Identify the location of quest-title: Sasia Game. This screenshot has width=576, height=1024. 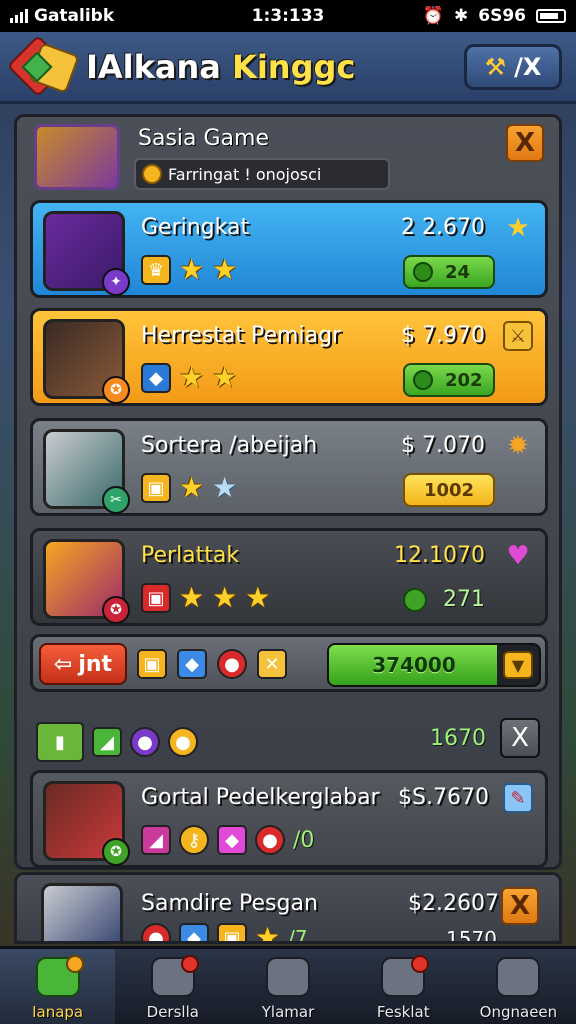
(203, 138).